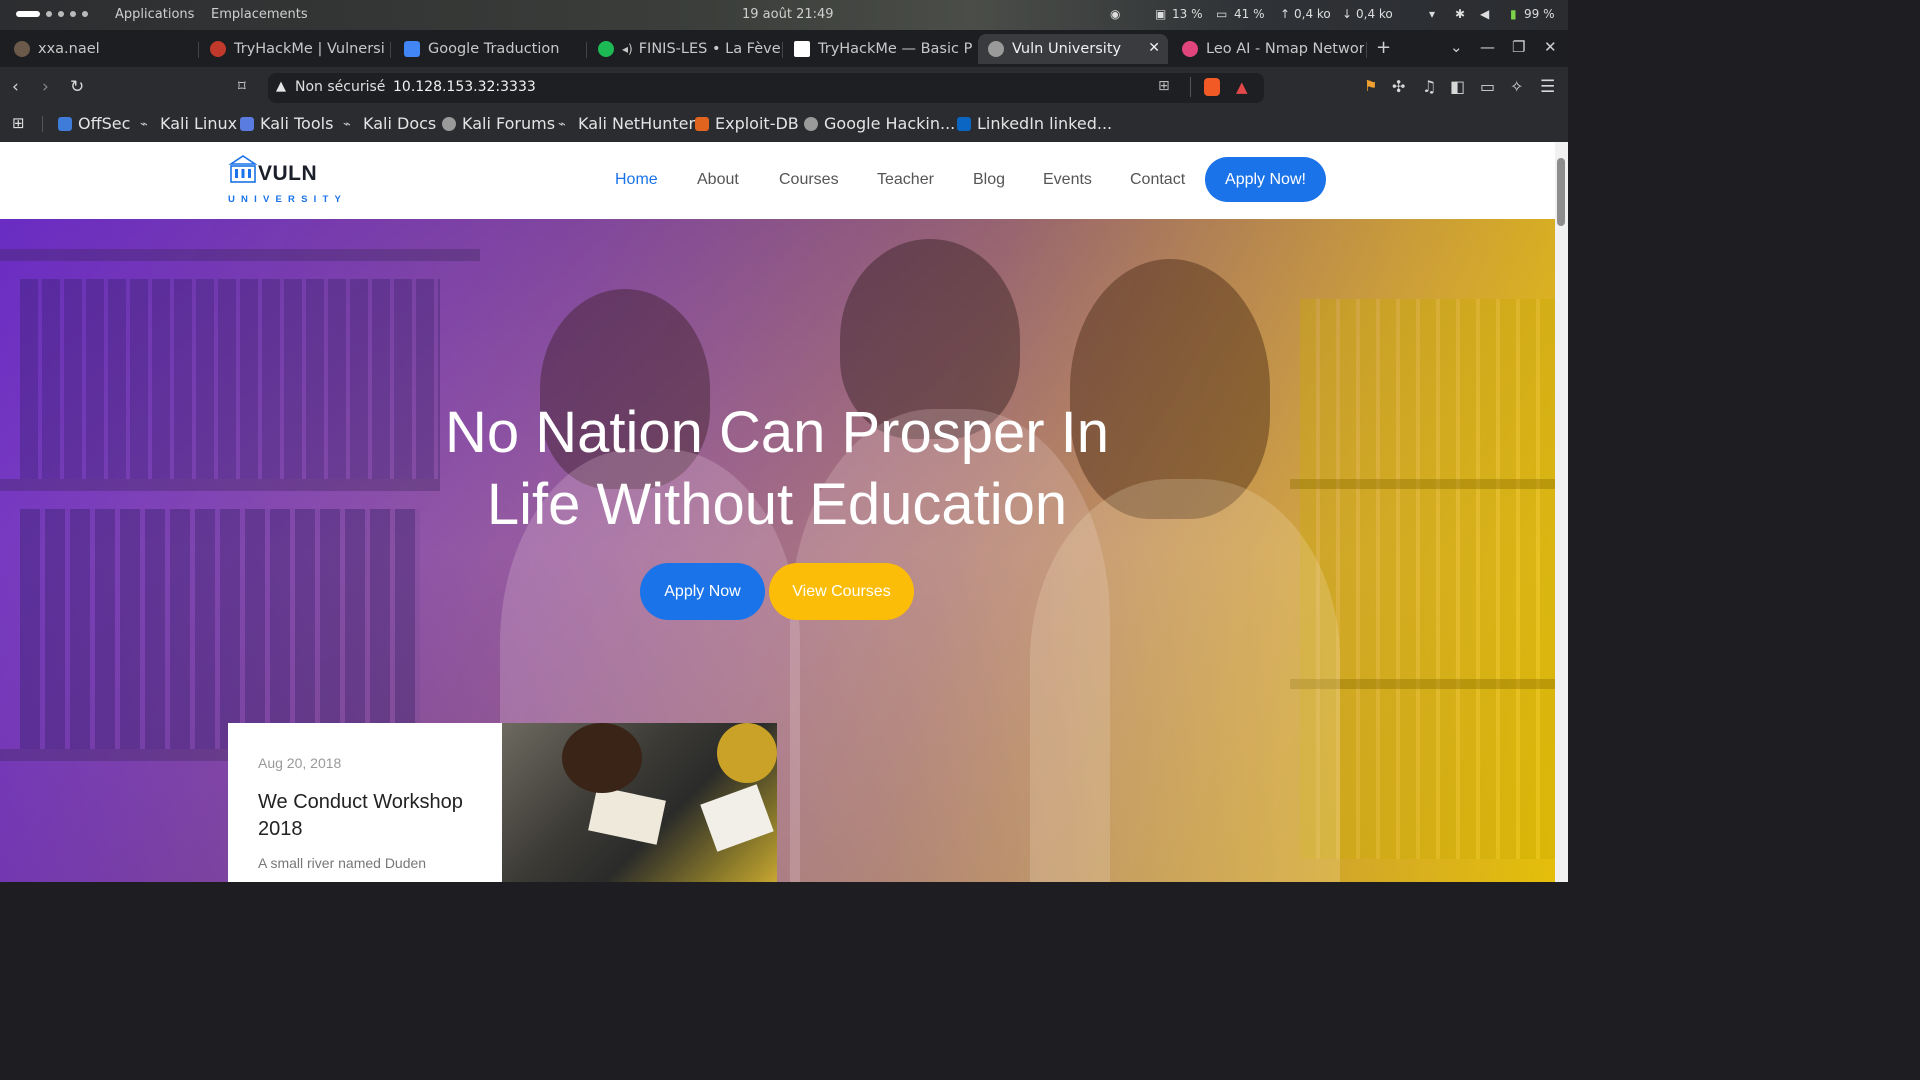 This screenshot has height=1080, width=1920. What do you see at coordinates (1422, 484) in the screenshot?
I see `bookshelf` at bounding box center [1422, 484].